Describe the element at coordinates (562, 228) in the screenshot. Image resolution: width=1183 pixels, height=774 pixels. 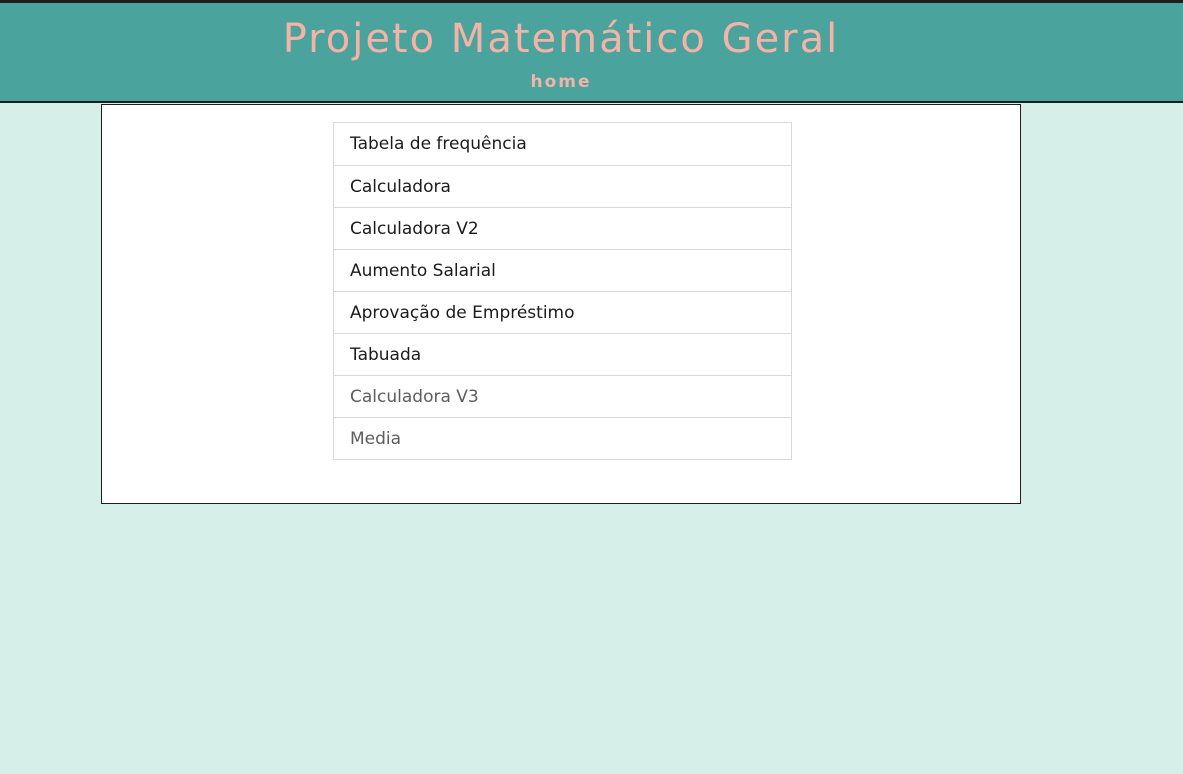
I see `menu-item-calculadora-v2: Calculadora V2` at that location.